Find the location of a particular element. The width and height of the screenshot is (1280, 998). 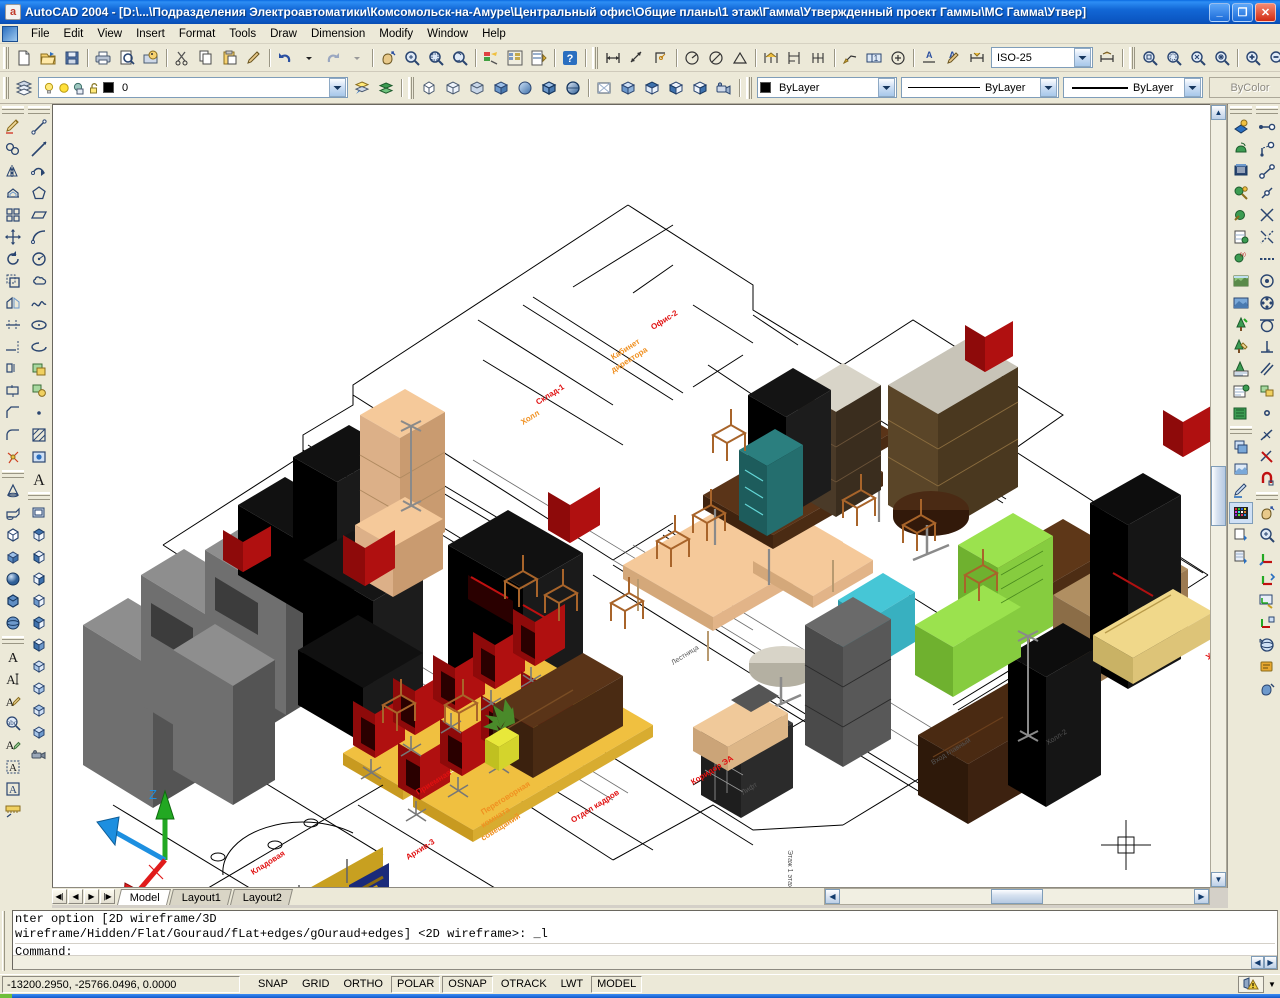

tab-layout1: Layout1 is located at coordinates (200, 897).